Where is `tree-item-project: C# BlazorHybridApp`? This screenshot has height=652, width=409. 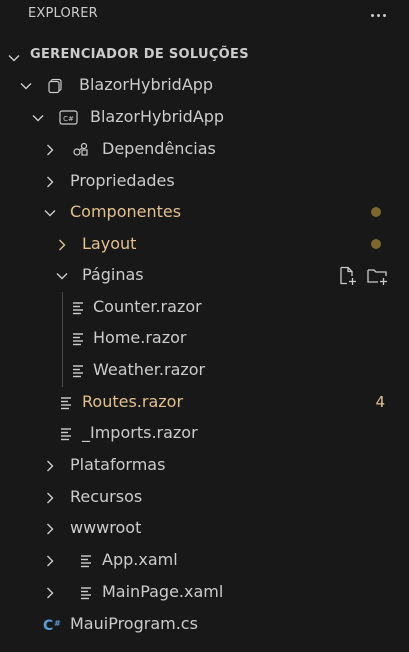 tree-item-project: C# BlazorHybridApp is located at coordinates (204, 117).